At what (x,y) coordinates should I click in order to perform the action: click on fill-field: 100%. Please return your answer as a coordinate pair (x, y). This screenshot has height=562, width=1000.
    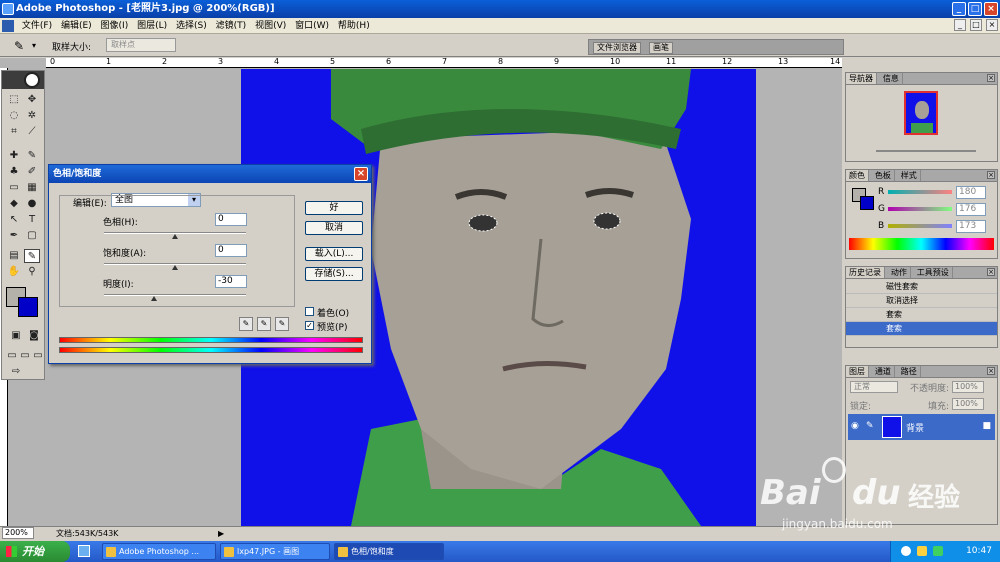
    Looking at the image, I should click on (968, 404).